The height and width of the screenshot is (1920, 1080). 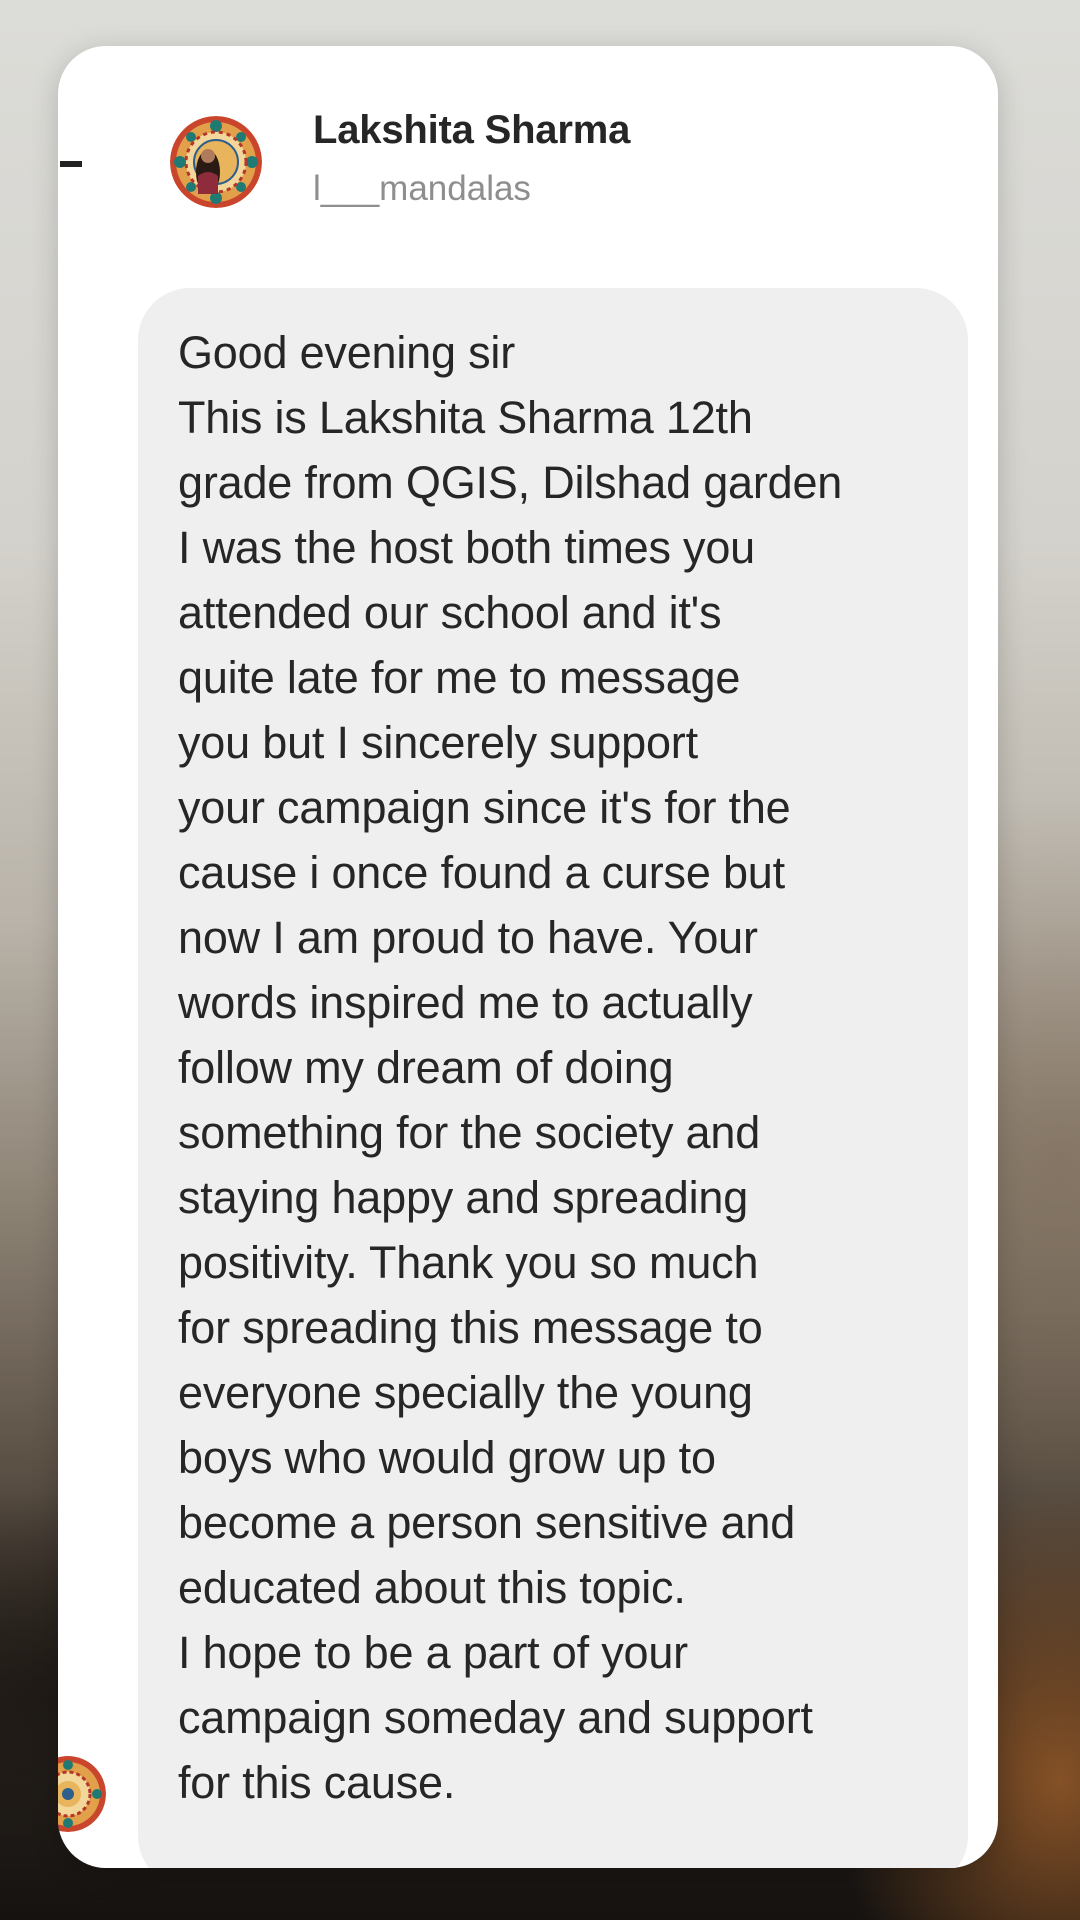 I want to click on sender-small-avatar-icon, so click(x=82, y=1794).